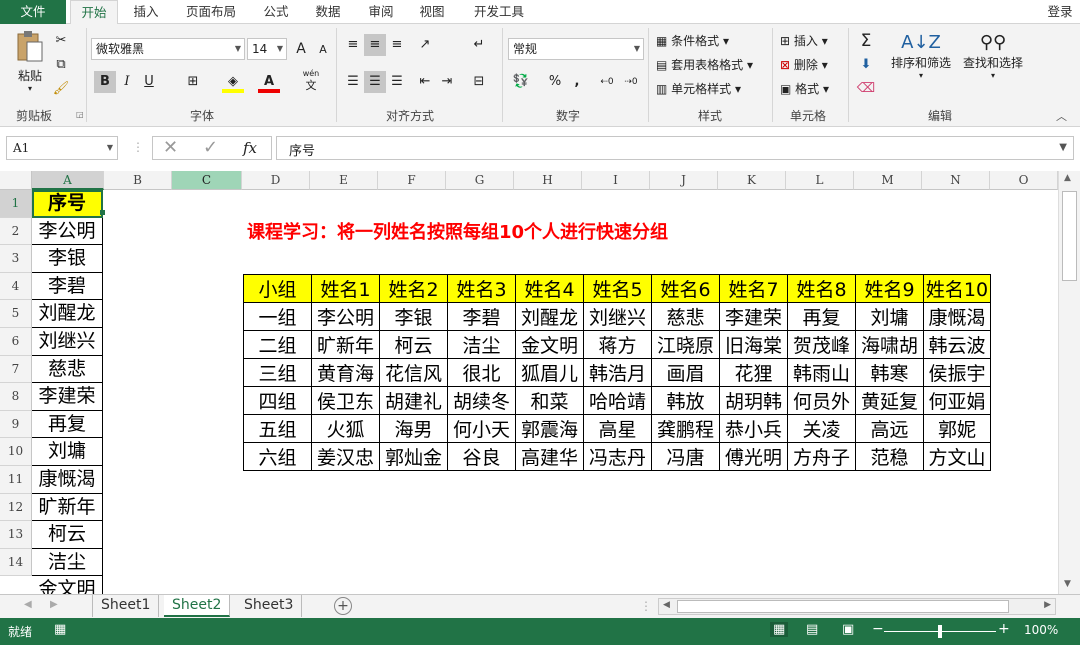 This screenshot has width=1080, height=645. What do you see at coordinates (549, 400) in the screenshot?
I see `member-name-cell: 和菜` at bounding box center [549, 400].